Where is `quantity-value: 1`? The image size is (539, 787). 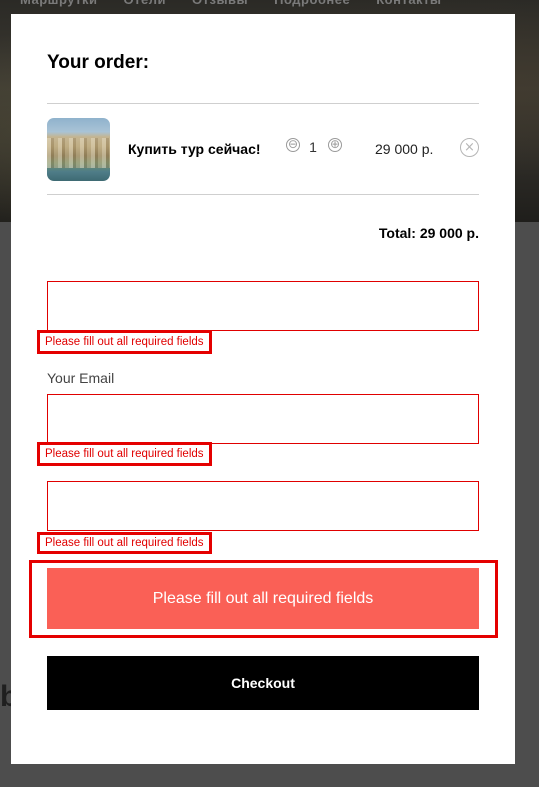
quantity-value: 1 is located at coordinates (313, 147).